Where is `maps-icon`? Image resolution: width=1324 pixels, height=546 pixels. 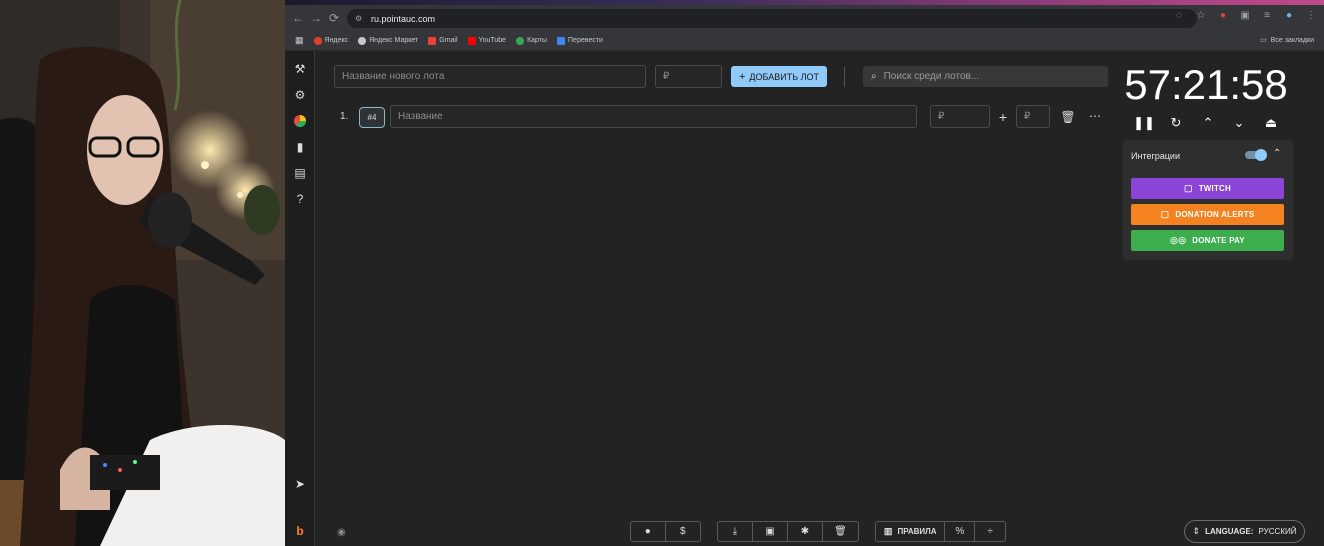
maps-icon is located at coordinates (520, 40).